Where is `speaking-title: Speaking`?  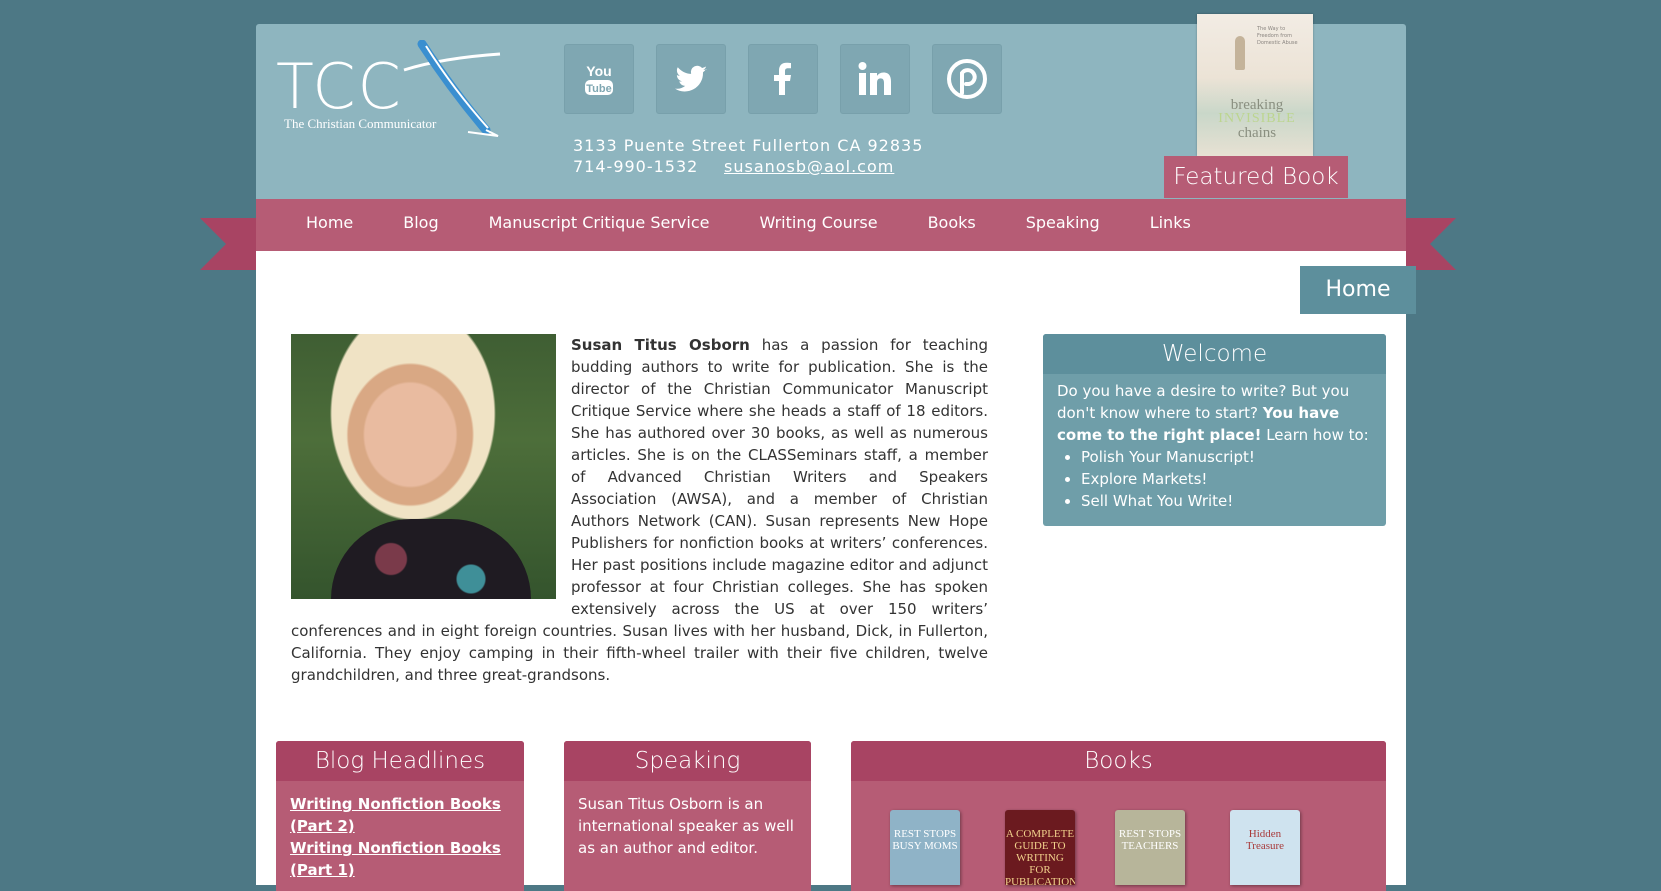 speaking-title: Speaking is located at coordinates (687, 761).